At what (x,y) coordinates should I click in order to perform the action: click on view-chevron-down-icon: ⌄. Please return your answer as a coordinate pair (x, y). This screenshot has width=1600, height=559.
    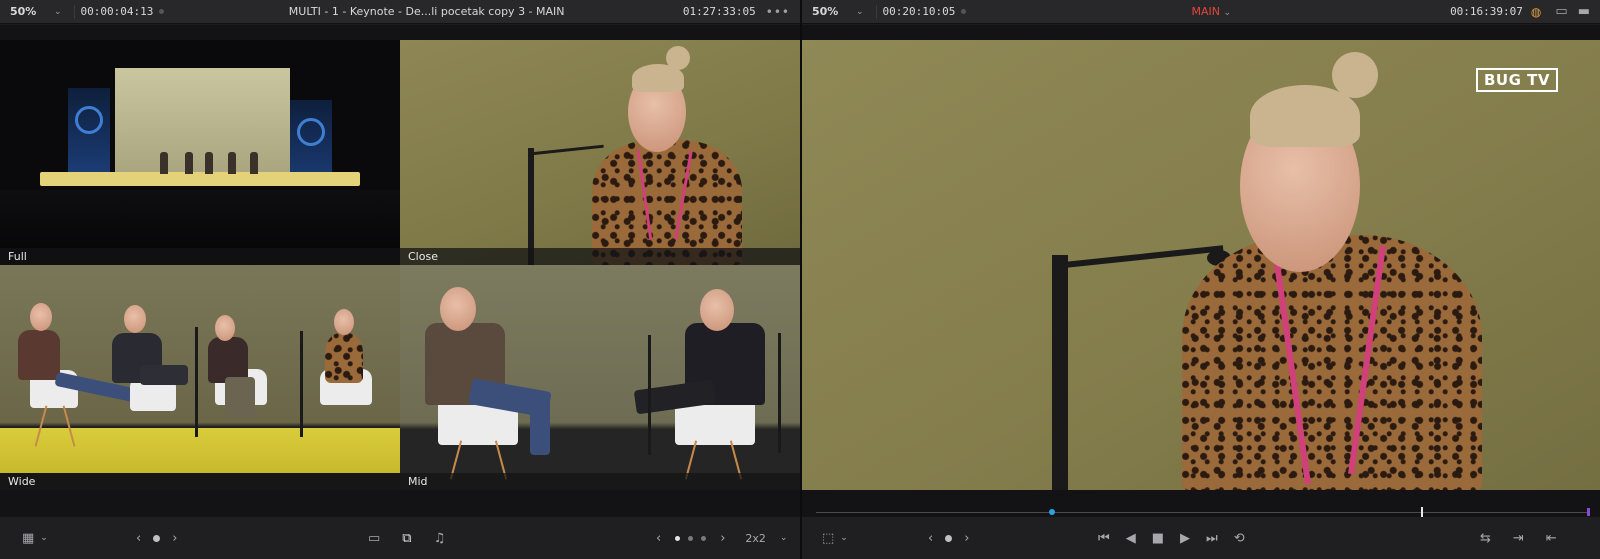
    Looking at the image, I should click on (47, 538).